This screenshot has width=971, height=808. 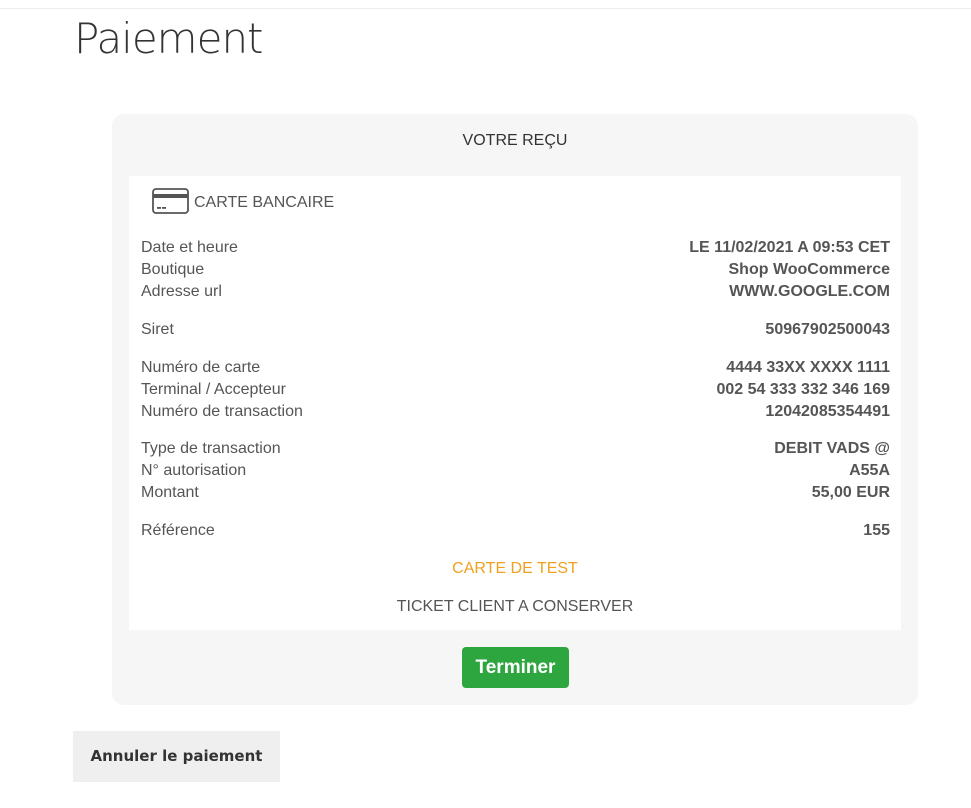 I want to click on receipt-row-label: Siret, so click(x=157, y=329).